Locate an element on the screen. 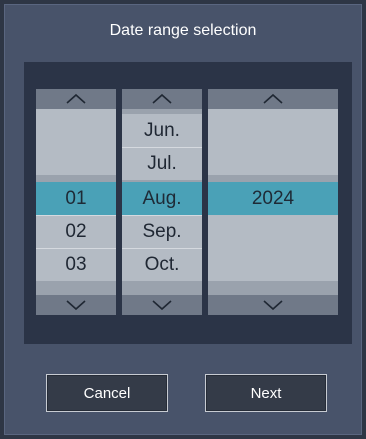 The width and height of the screenshot is (366, 439). month-item-1: Jul. is located at coordinates (162, 163).